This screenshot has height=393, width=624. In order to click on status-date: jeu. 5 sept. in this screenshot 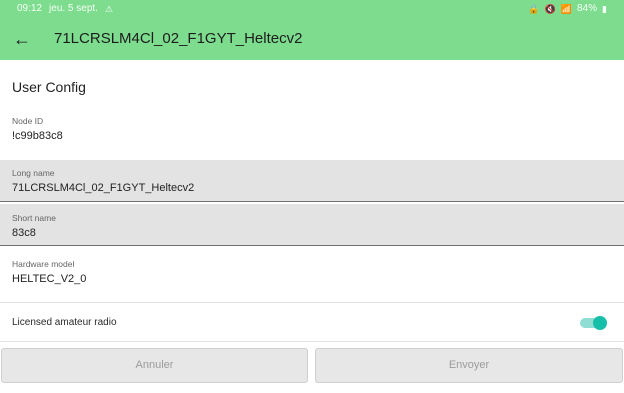, I will do `click(73, 8)`.